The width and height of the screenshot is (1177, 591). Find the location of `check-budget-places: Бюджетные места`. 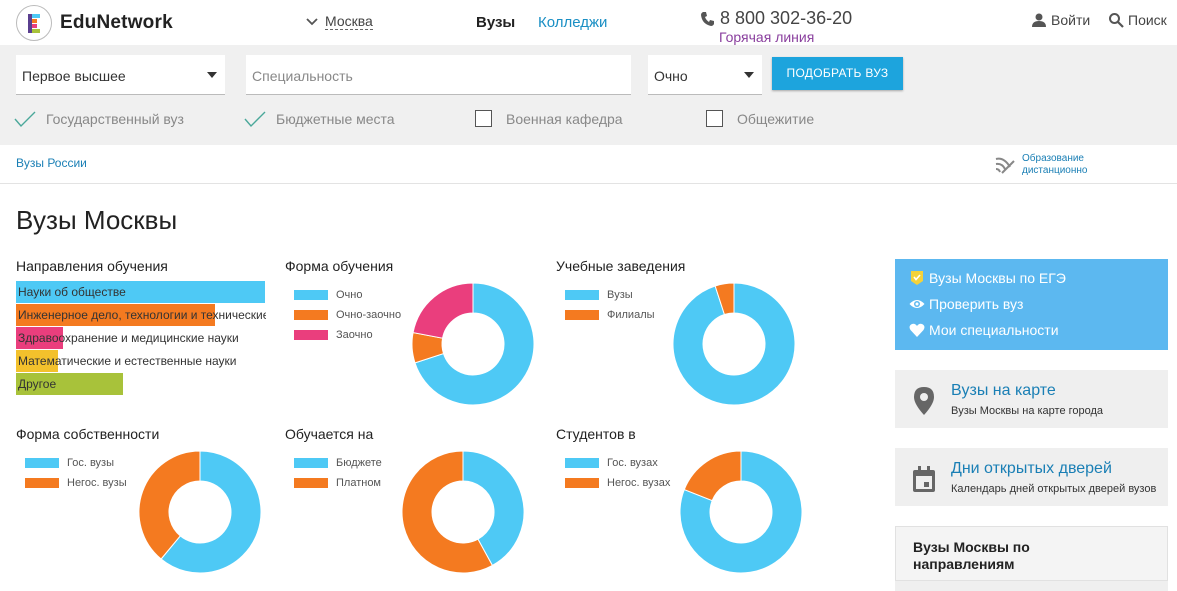

check-budget-places: Бюджетные места is located at coordinates (319, 119).